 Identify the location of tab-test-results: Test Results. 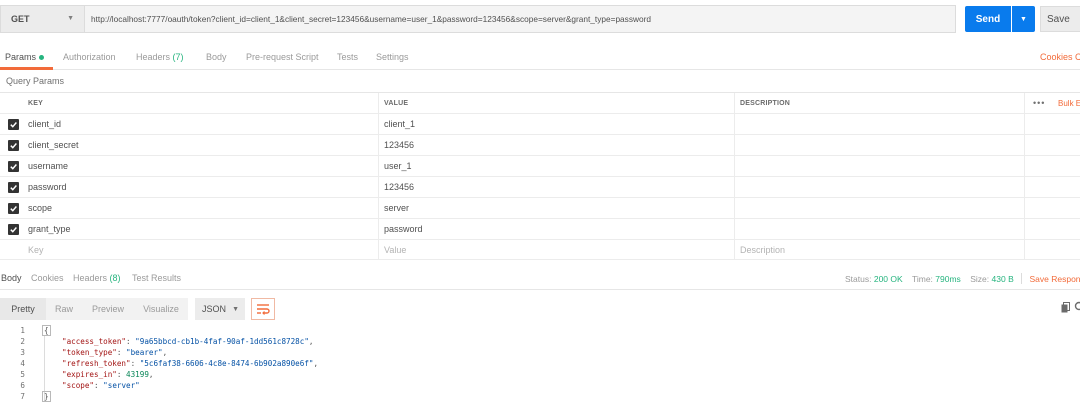
(156, 278).